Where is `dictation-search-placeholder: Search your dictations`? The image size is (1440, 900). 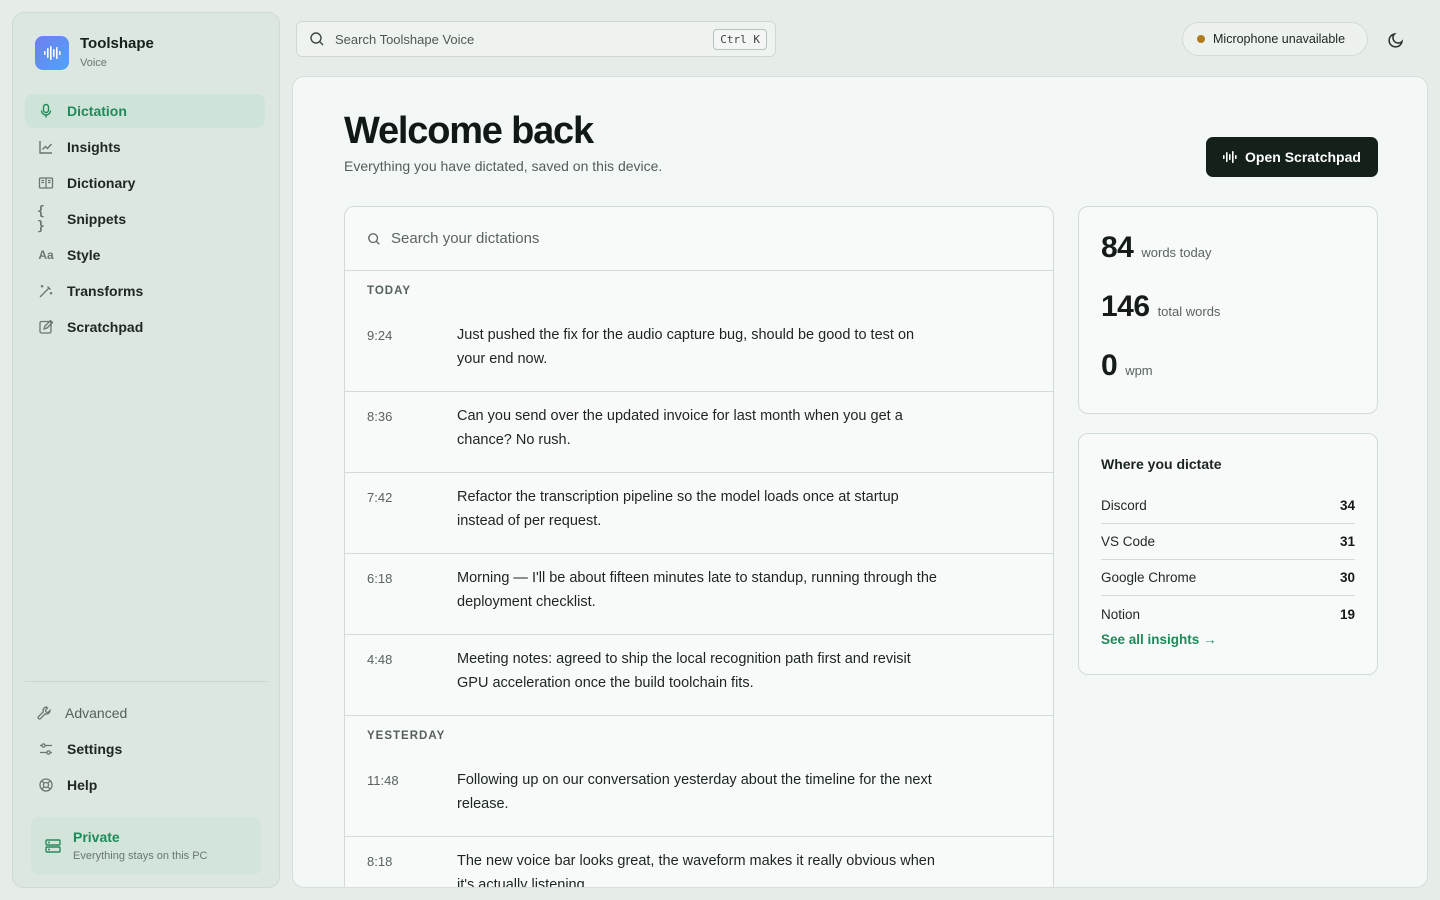
dictation-search-placeholder: Search your dictations is located at coordinates (465, 238).